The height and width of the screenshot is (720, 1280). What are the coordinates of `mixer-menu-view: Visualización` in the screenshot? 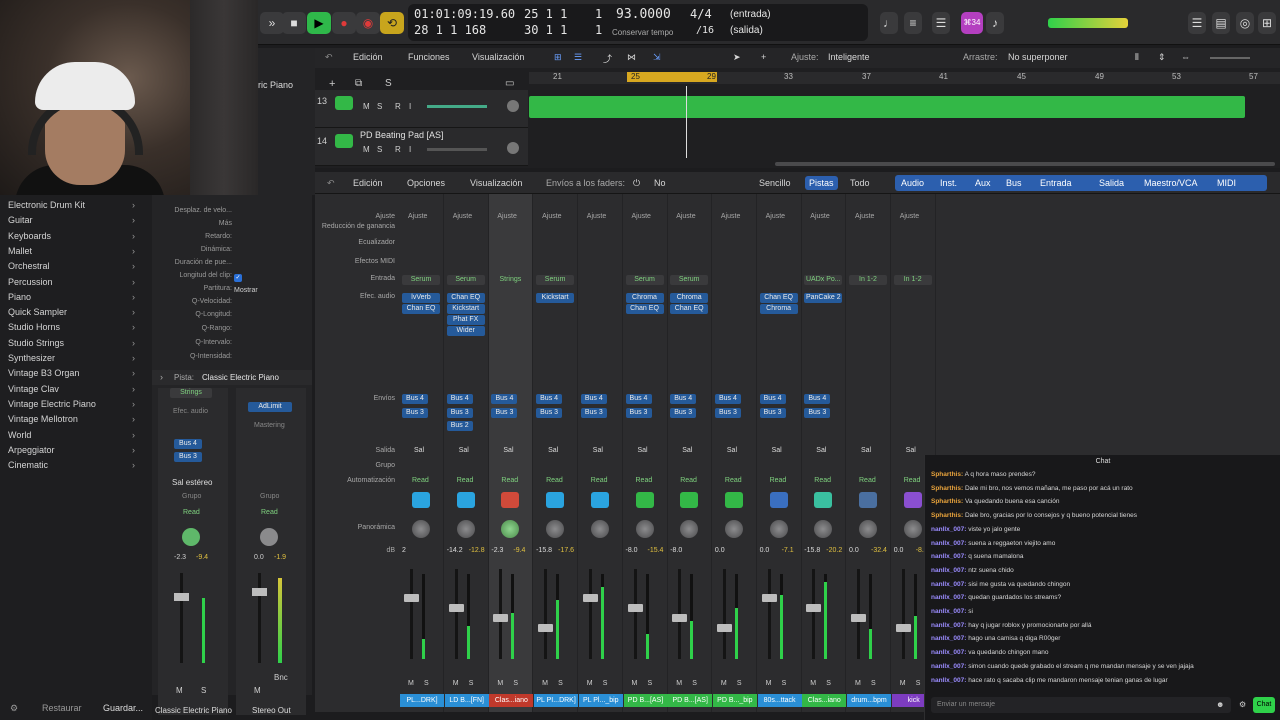 It's located at (496, 183).